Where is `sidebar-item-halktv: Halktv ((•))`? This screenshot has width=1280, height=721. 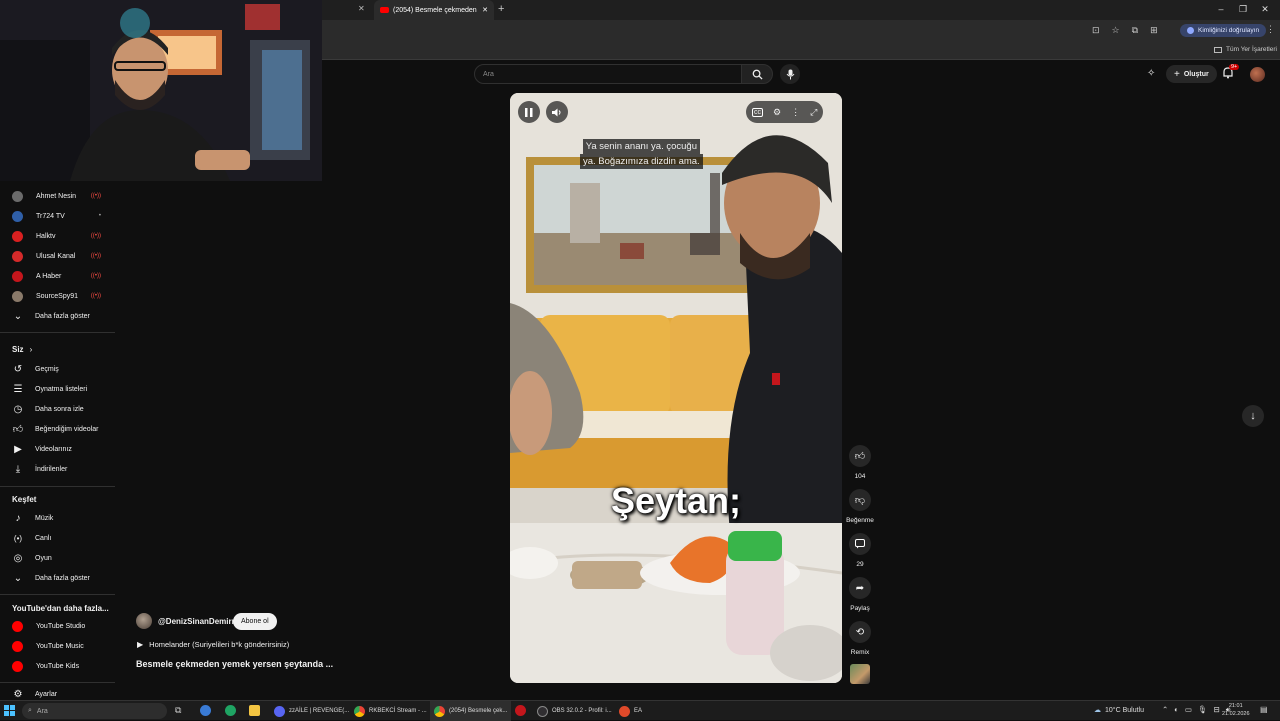 sidebar-item-halktv: Halktv ((•)) is located at coordinates (57, 236).